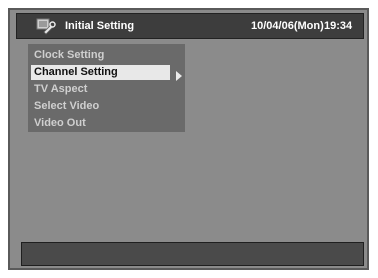 This screenshot has height=278, width=378. I want to click on page-title: Initial Setting, so click(100, 26).